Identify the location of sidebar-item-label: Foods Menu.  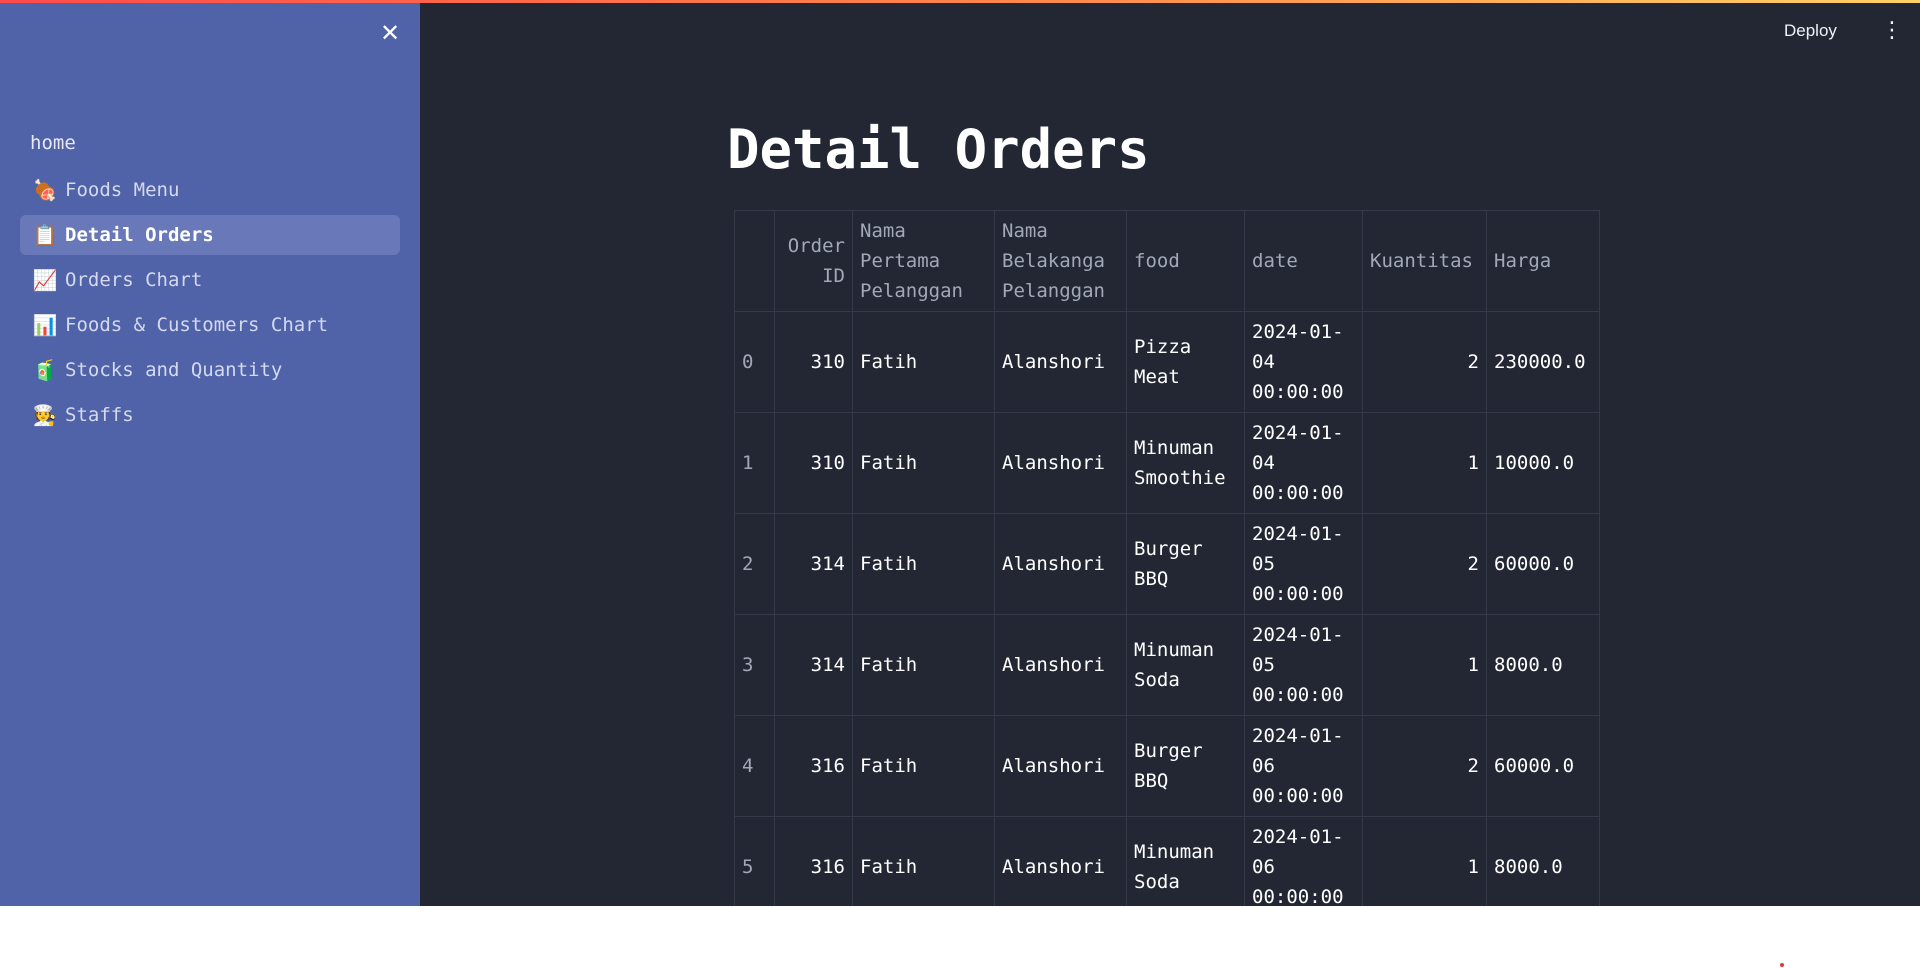
(122, 190).